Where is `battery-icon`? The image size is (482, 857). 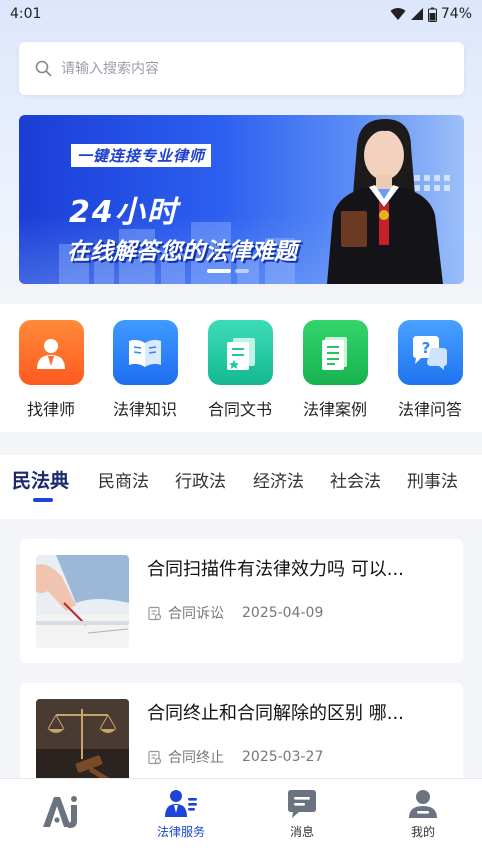
battery-icon is located at coordinates (432, 14).